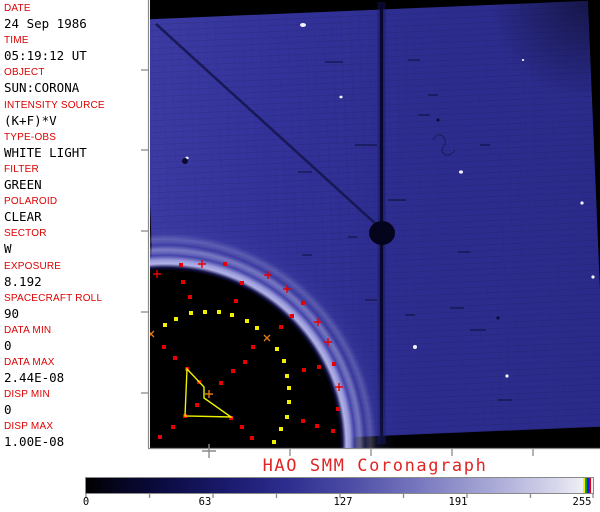  I want to click on metadata-value: 05:19:12 UT, so click(45, 56).